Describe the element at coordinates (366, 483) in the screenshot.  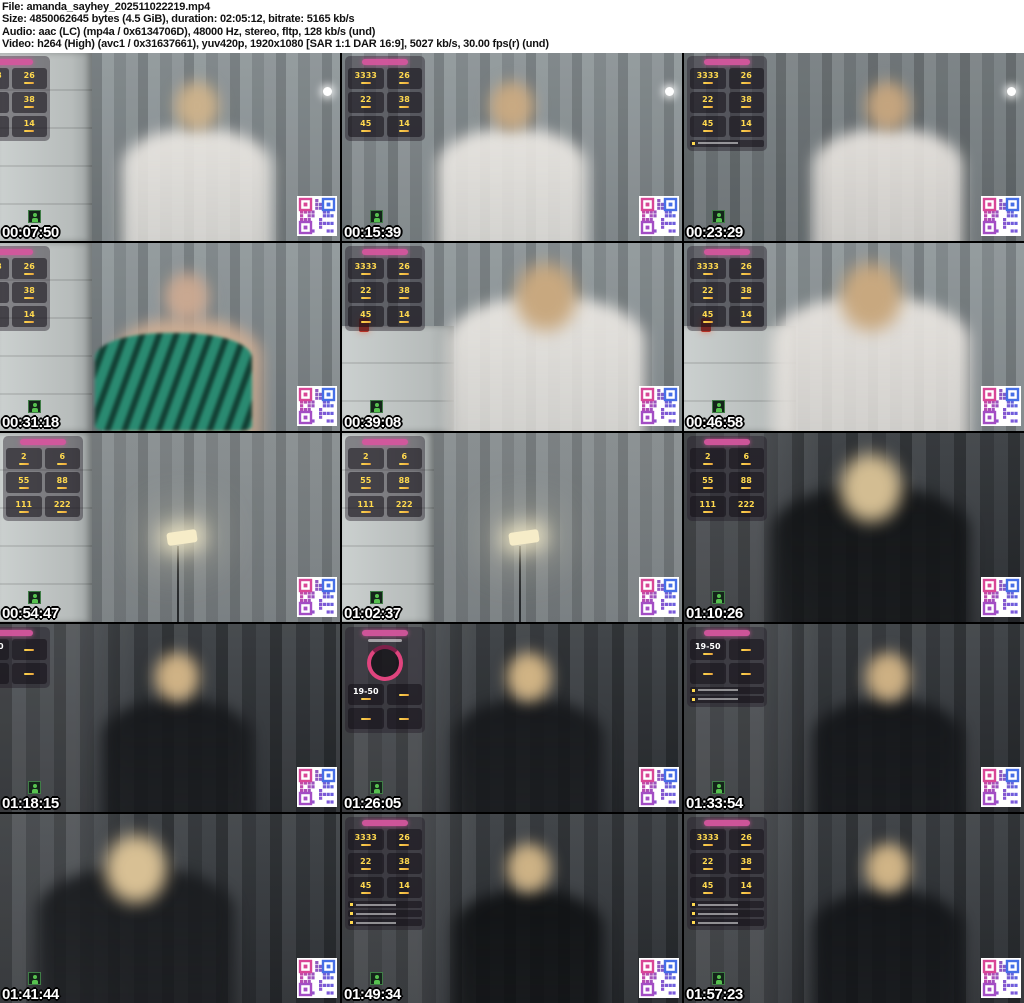
I see `overlay-tip-cell: 55` at that location.